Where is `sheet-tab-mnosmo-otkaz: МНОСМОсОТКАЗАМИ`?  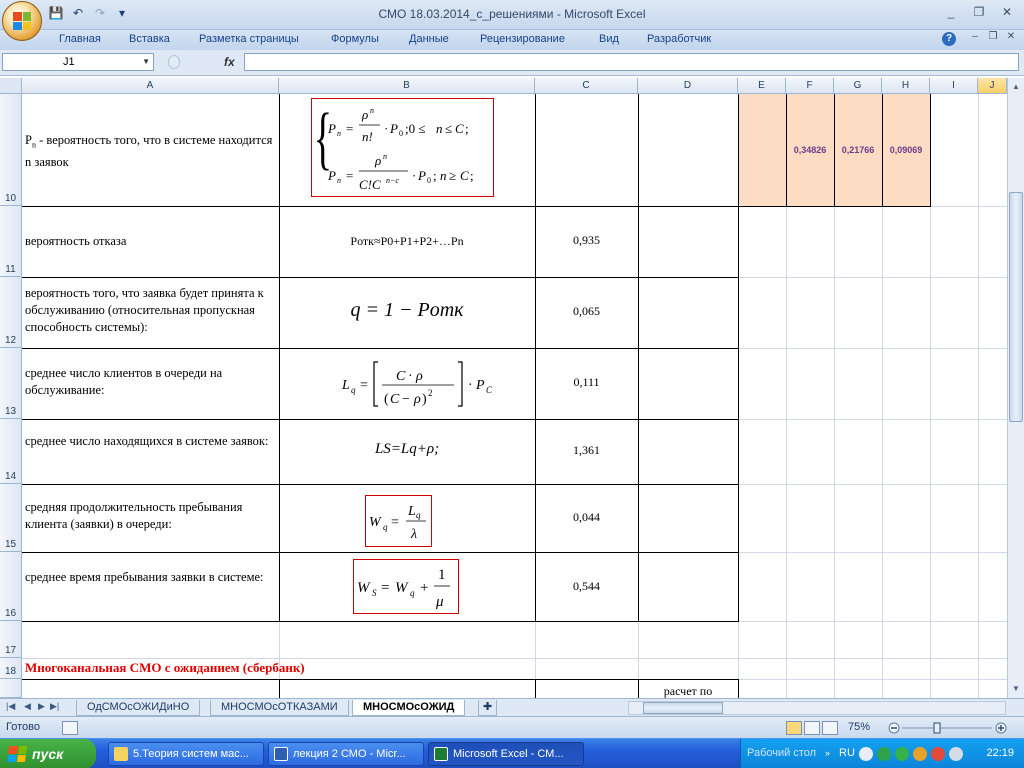
sheet-tab-mnosmo-otkaz: МНОСМОсОТКАЗАМИ is located at coordinates (279, 708).